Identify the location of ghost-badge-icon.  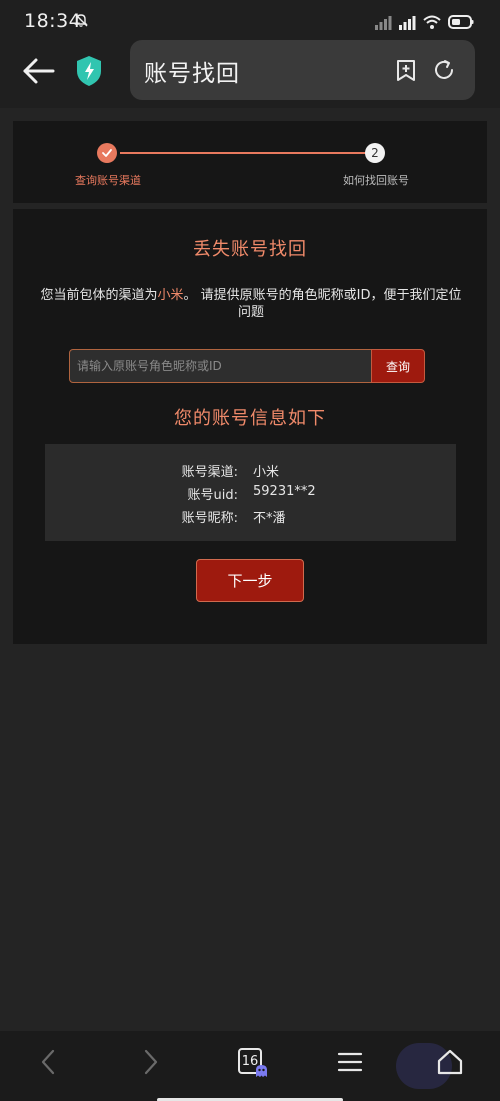
(261, 1071).